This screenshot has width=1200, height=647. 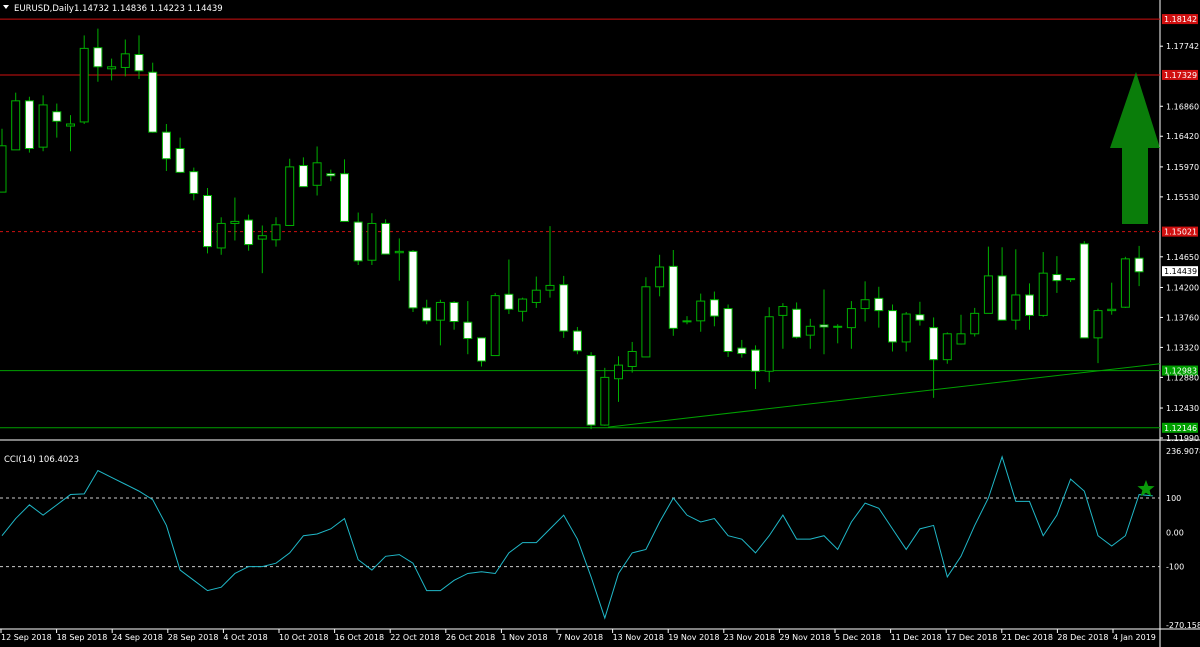 What do you see at coordinates (1182, 317) in the screenshot?
I see `price-tick-label: 1.13760` at bounding box center [1182, 317].